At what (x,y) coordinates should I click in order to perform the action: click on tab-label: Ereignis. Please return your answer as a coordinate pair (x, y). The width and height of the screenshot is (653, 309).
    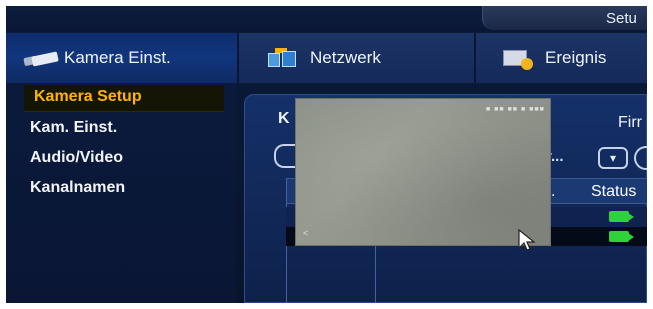
    Looking at the image, I should click on (576, 57).